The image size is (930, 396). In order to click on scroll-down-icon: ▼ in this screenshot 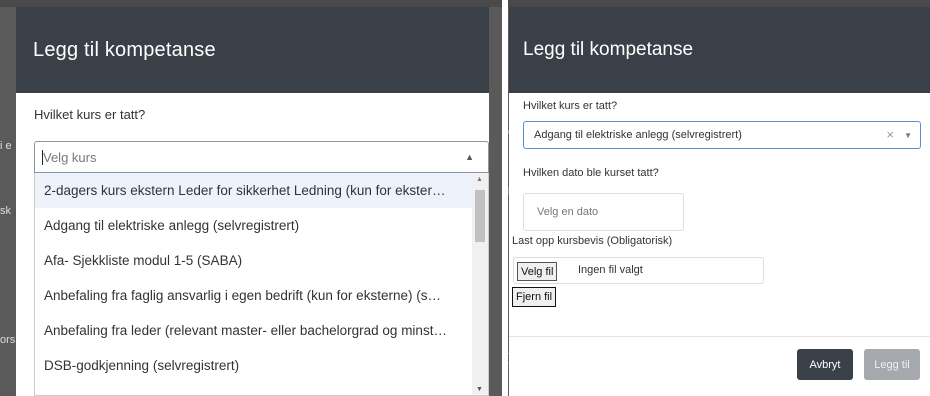, I will do `click(479, 389)`.